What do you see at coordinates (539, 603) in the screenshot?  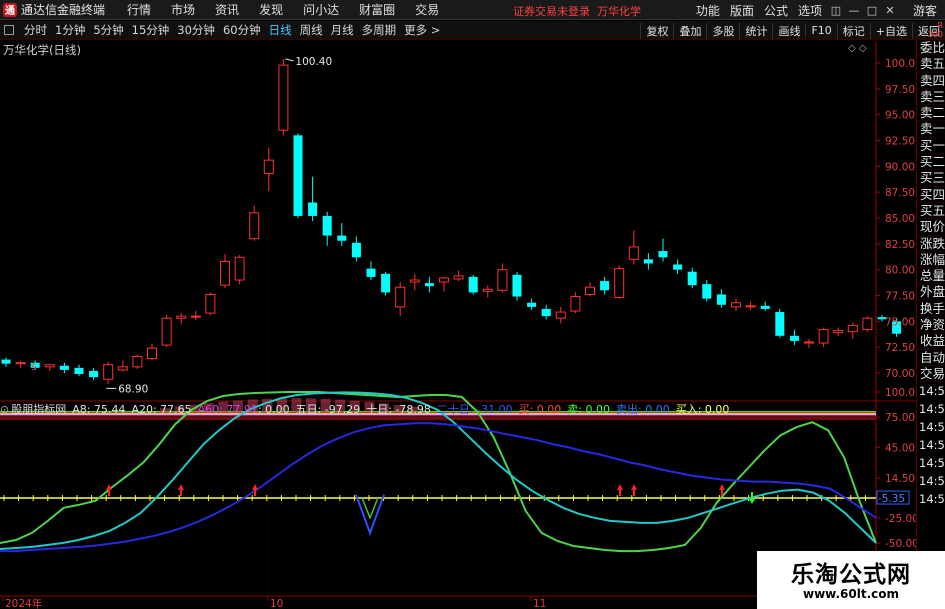 I see `time-axis-label: 11` at bounding box center [539, 603].